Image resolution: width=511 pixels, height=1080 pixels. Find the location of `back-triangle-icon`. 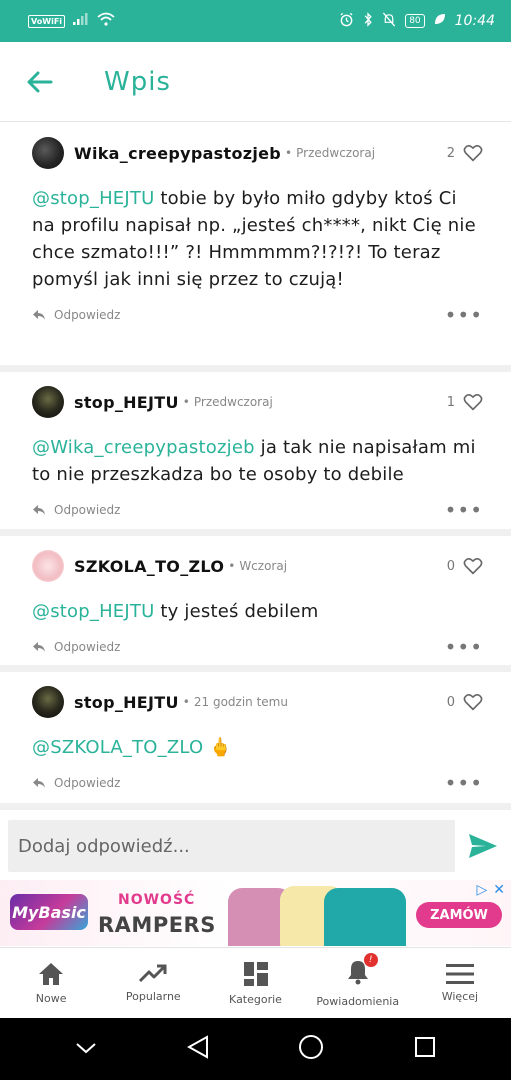

back-triangle-icon is located at coordinates (197, 1049).